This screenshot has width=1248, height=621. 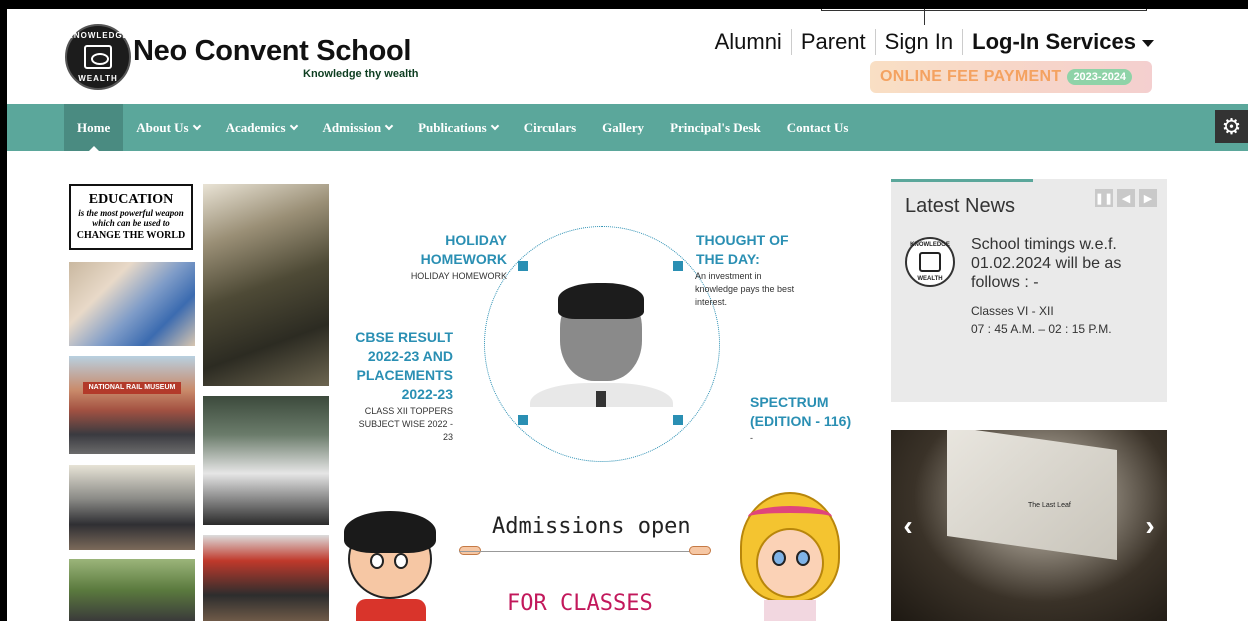 What do you see at coordinates (815, 412) in the screenshot?
I see `spectrum-title: SPECTRUM (EDITION - 116)` at bounding box center [815, 412].